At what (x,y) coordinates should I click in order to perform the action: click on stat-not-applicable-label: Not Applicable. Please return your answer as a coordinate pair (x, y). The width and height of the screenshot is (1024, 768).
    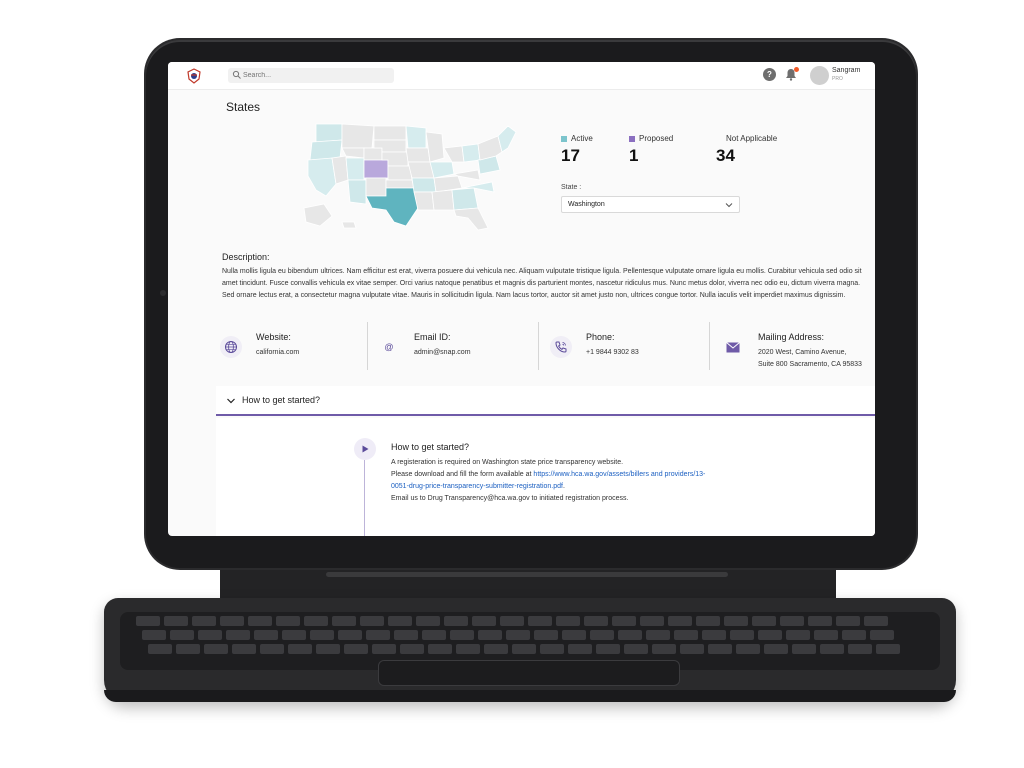
    Looking at the image, I should click on (752, 138).